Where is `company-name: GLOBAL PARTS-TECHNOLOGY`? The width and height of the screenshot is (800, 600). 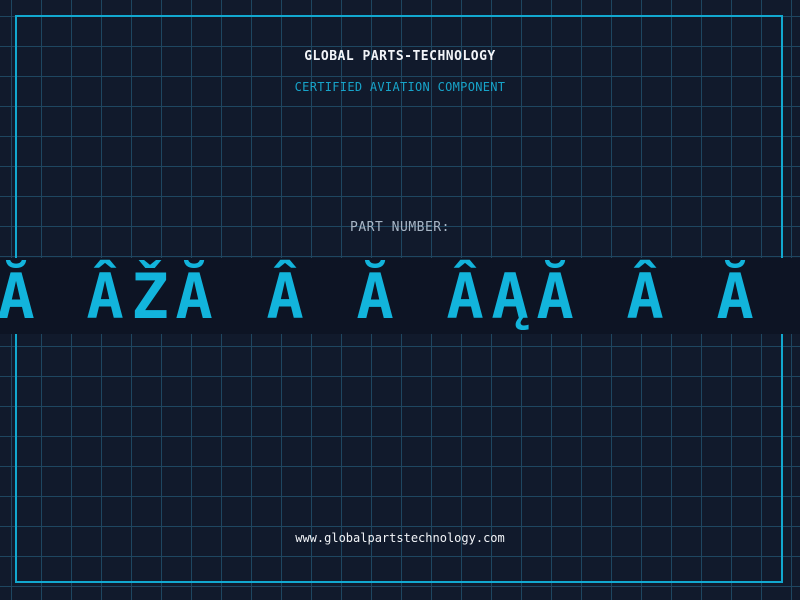 company-name: GLOBAL PARTS-TECHNOLOGY is located at coordinates (400, 56).